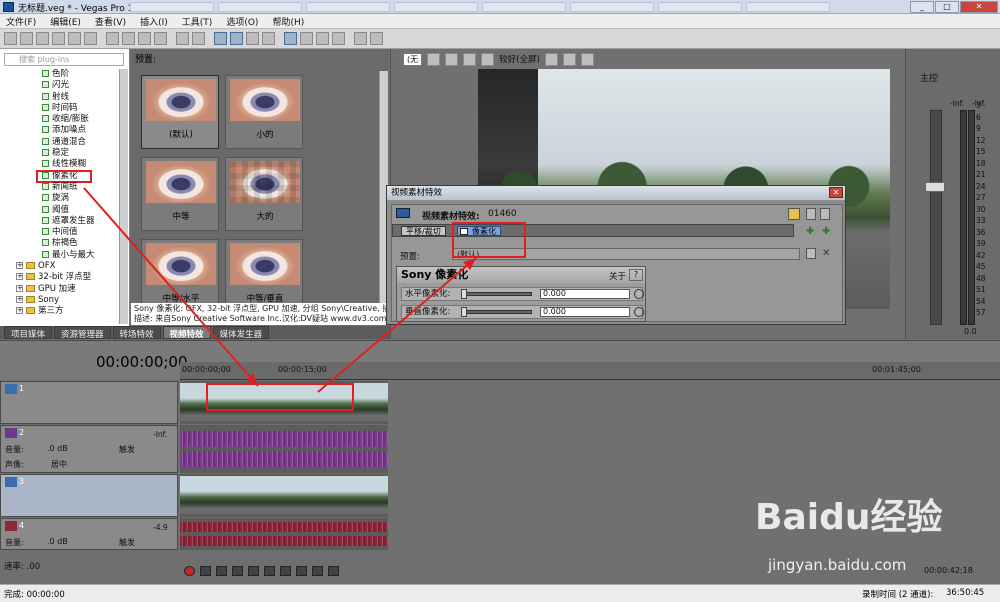  Describe the element at coordinates (849, 517) in the screenshot. I see `baidu-watermark-logo: Baidu经验` at that location.